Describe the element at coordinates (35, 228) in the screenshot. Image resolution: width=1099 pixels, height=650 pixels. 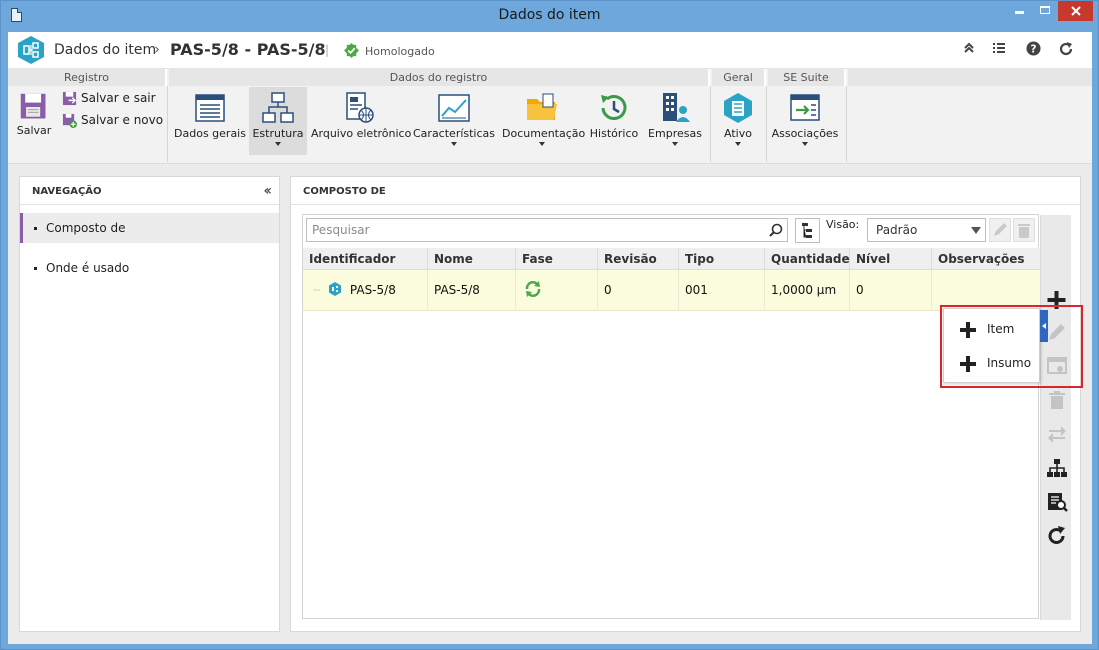
I see `bullet-icon` at that location.